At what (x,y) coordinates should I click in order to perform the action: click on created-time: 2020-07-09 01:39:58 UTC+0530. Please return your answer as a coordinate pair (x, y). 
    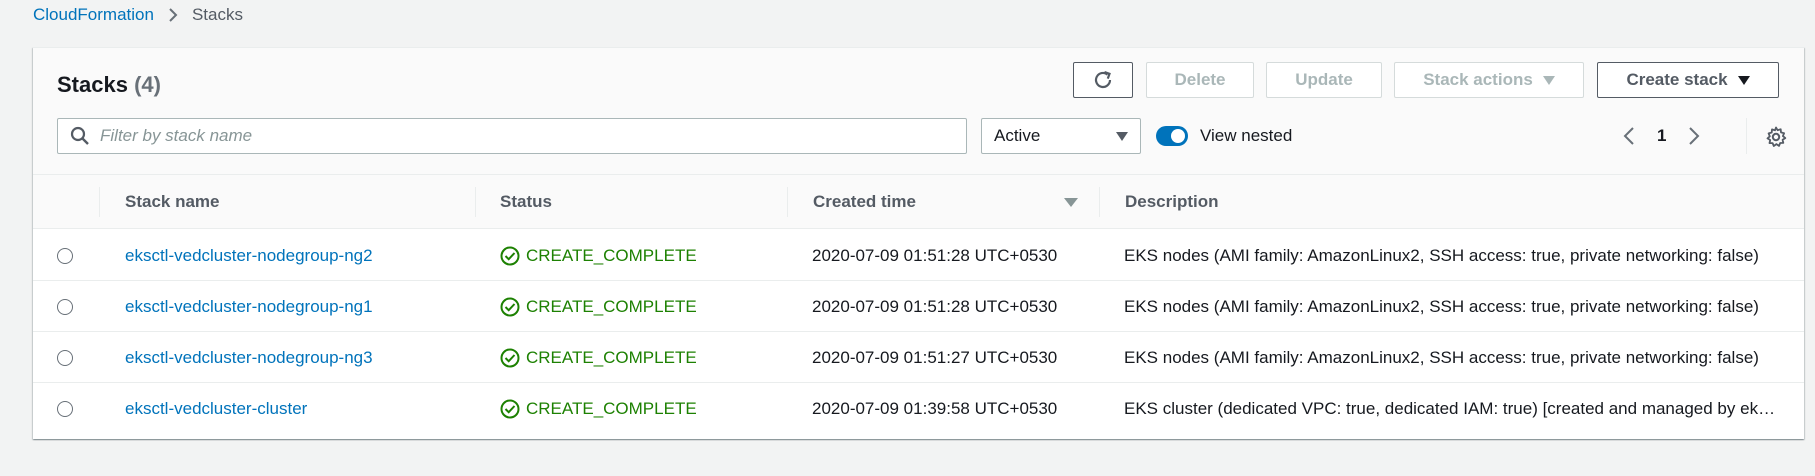
    Looking at the image, I should click on (935, 408).